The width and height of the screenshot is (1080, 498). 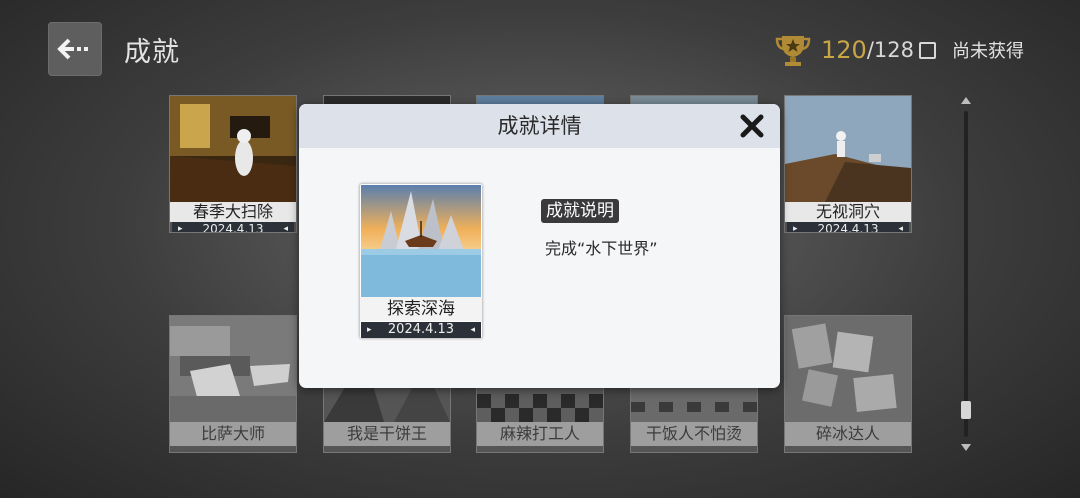 I want to click on not-obtained-label: 尚未获得, so click(x=988, y=50).